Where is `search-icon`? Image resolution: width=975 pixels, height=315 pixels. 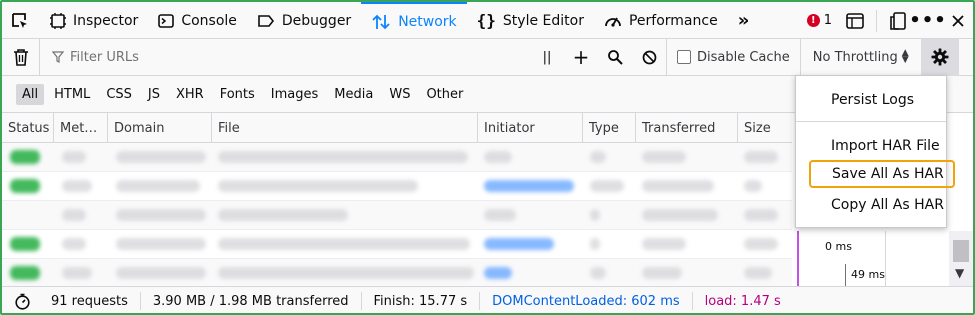 search-icon is located at coordinates (615, 57).